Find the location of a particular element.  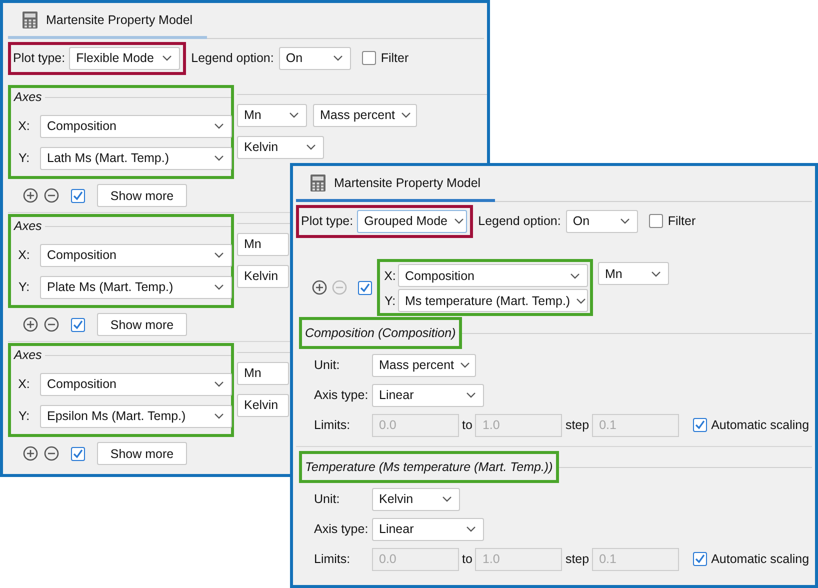

dropdown: Plate Ms (Mart. Temp.) is located at coordinates (136, 287).